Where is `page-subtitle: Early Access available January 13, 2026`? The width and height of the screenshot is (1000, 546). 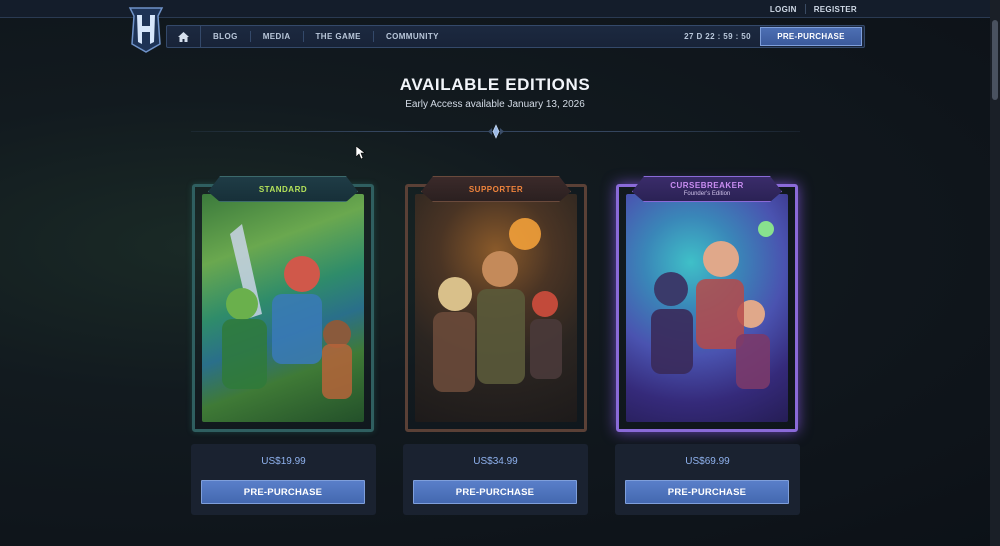
page-subtitle: Early Access available January 13, 2026 is located at coordinates (495, 104).